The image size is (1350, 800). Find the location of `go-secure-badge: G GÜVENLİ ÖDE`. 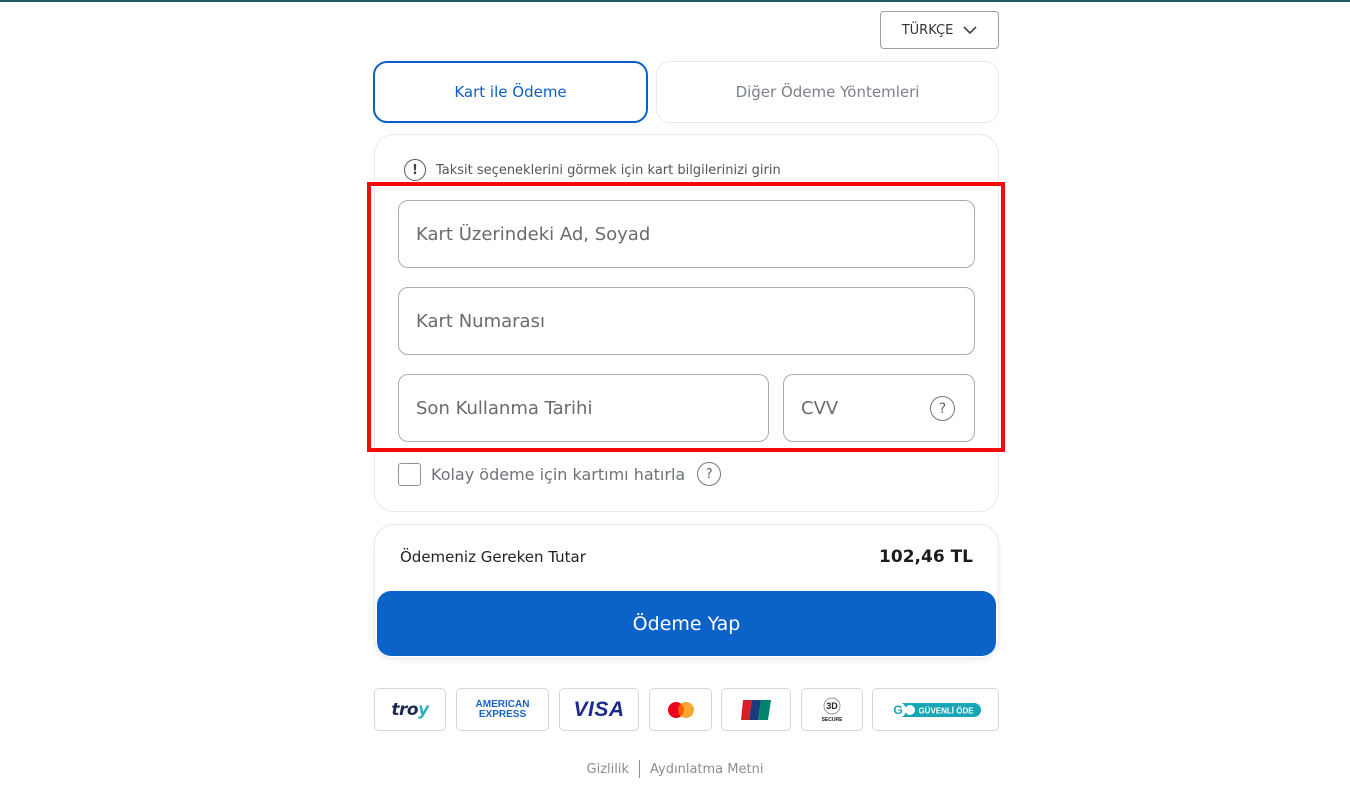

go-secure-badge: G GÜVENLİ ÖDE is located at coordinates (935, 709).